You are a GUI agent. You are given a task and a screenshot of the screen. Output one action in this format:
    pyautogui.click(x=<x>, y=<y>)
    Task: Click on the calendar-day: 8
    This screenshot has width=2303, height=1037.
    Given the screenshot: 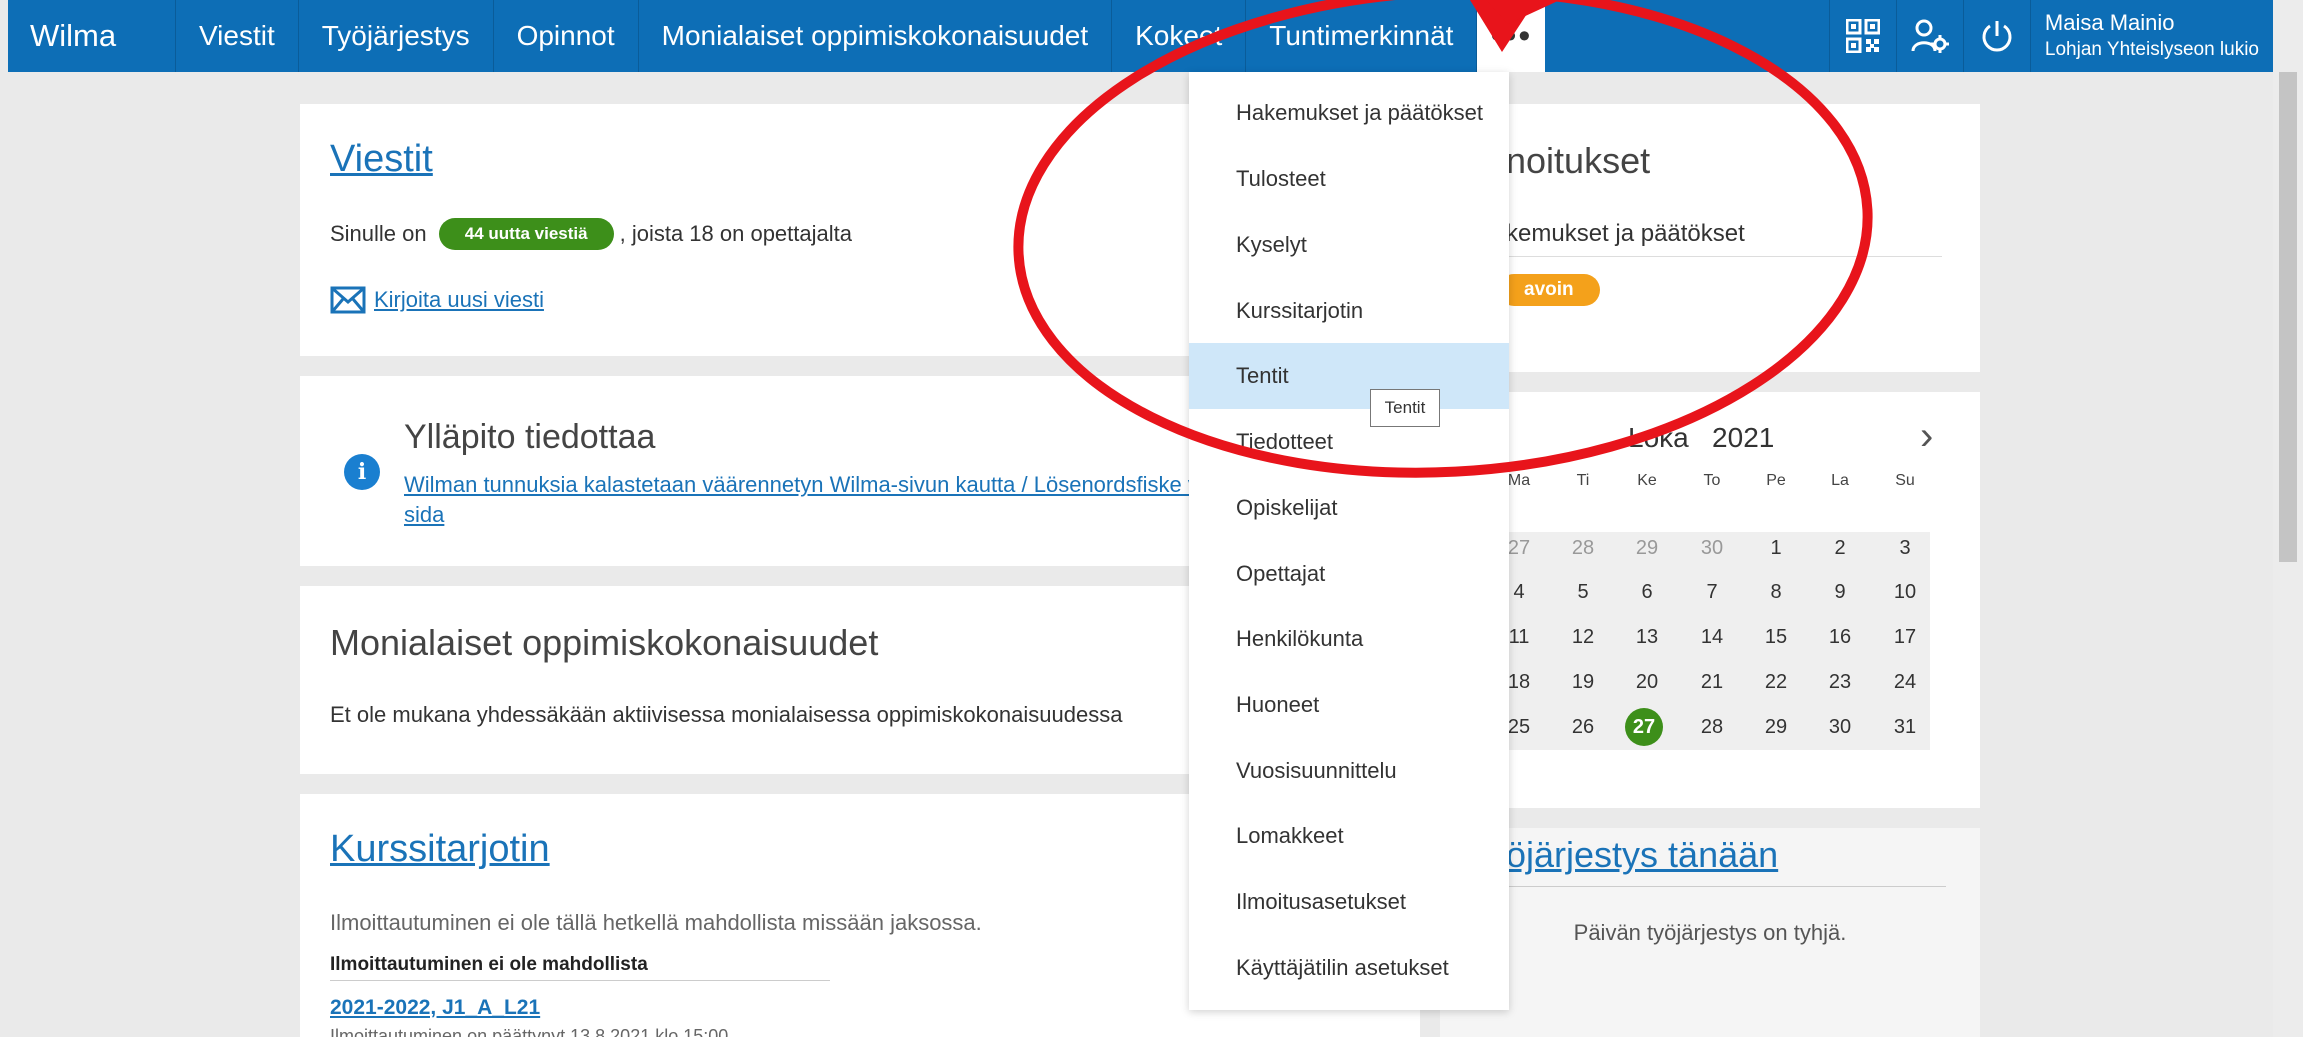 What is the action you would take?
    pyautogui.click(x=1776, y=592)
    